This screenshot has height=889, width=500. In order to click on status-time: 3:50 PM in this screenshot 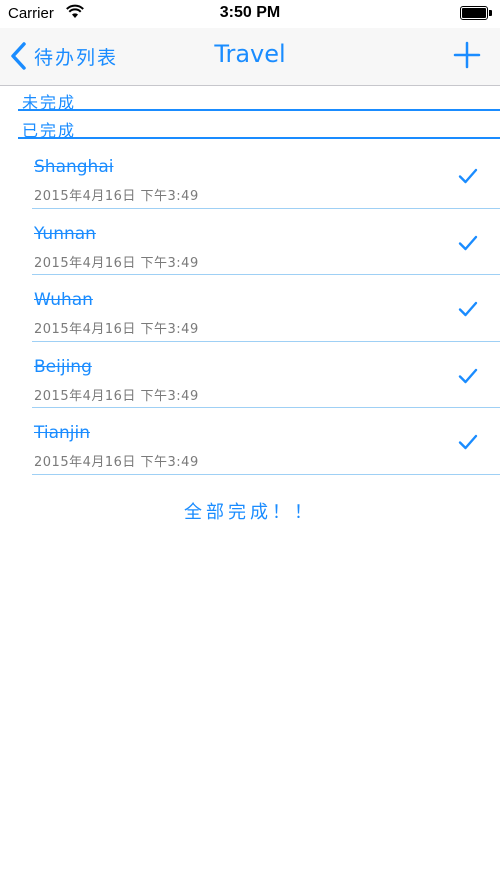, I will do `click(250, 12)`.